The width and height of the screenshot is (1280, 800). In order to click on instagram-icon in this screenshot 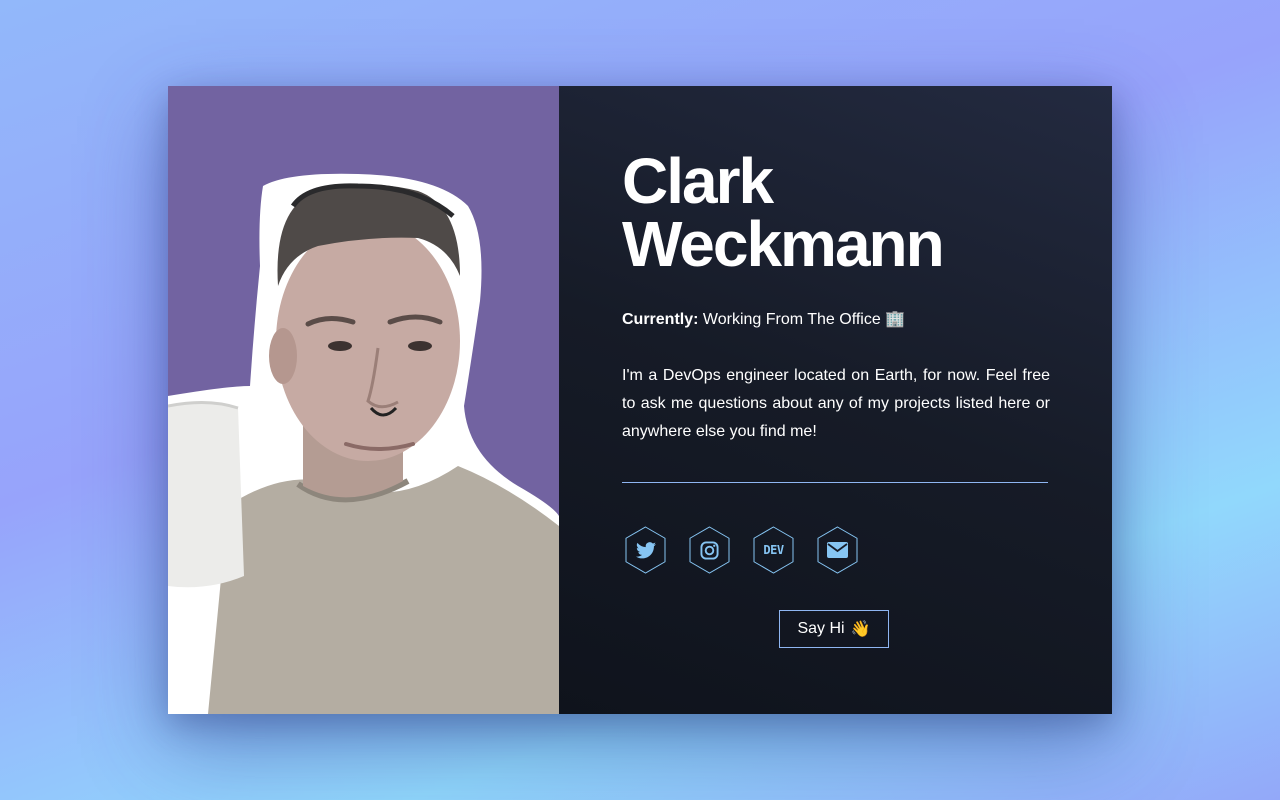, I will do `click(709, 550)`.